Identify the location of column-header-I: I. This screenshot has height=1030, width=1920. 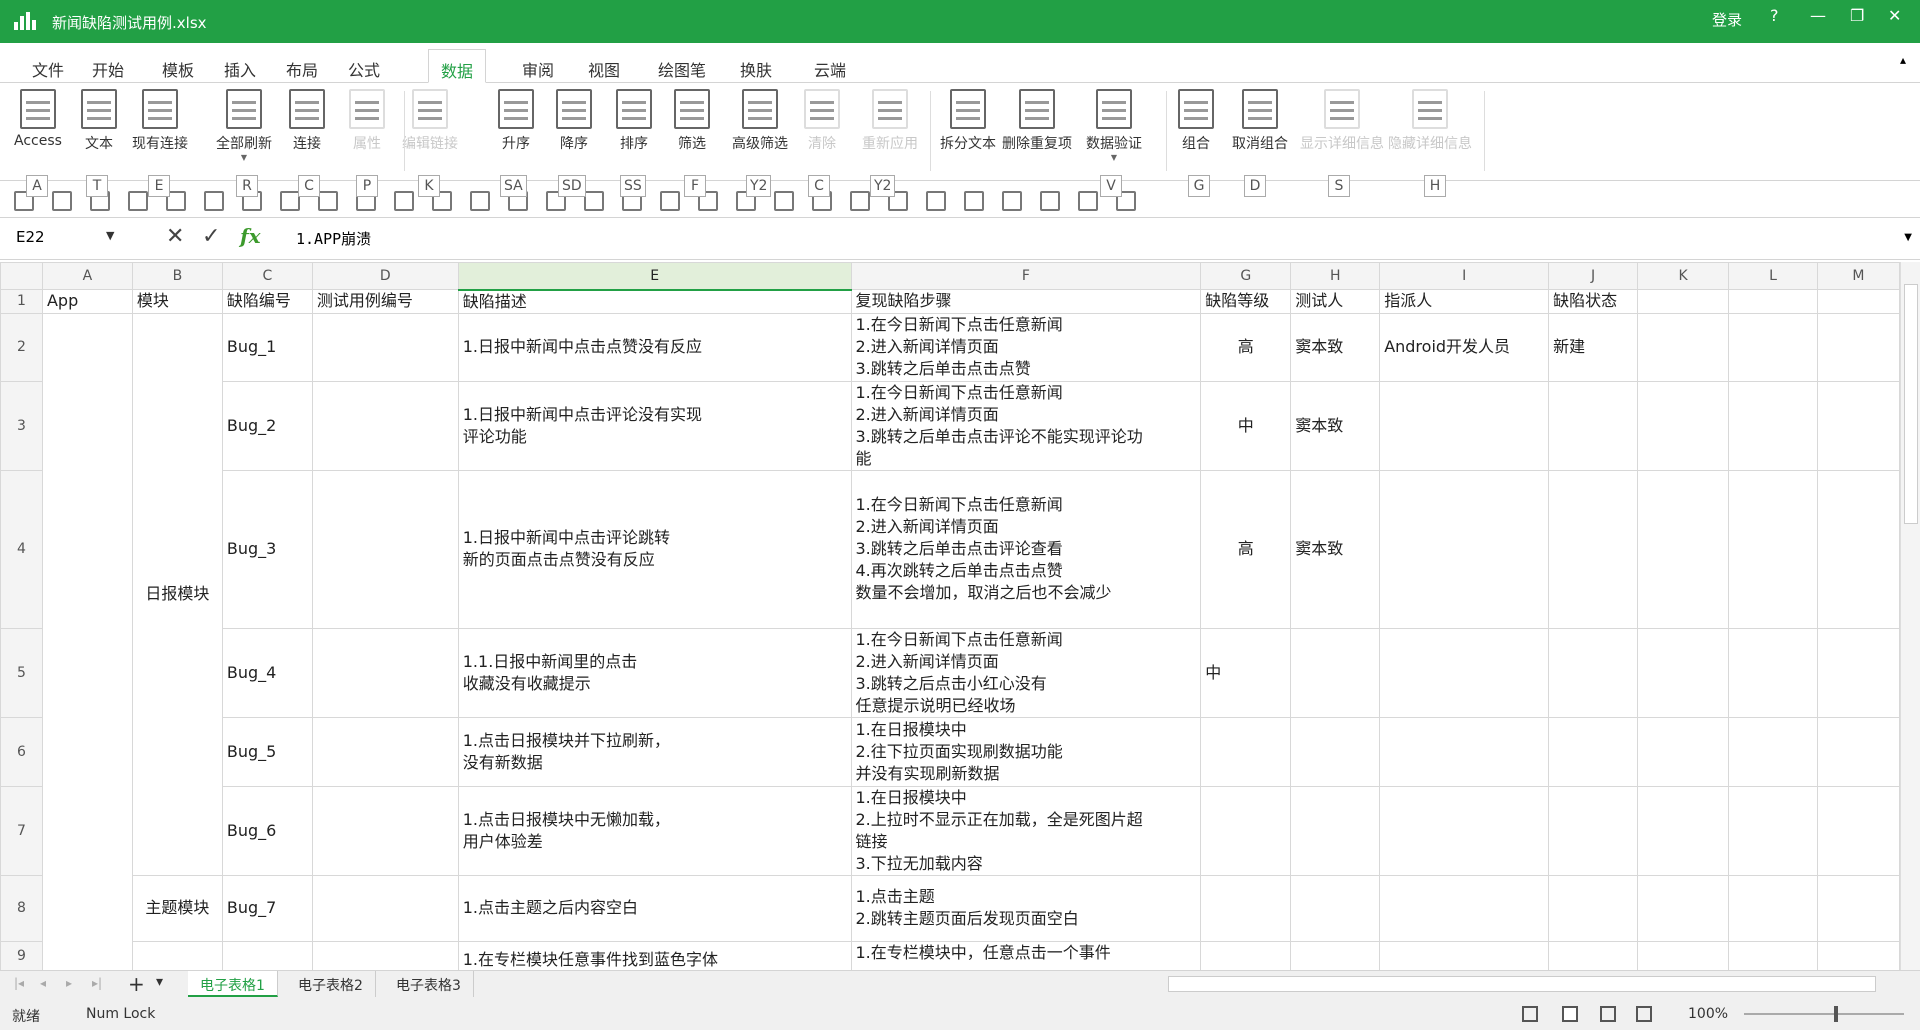
(1464, 276).